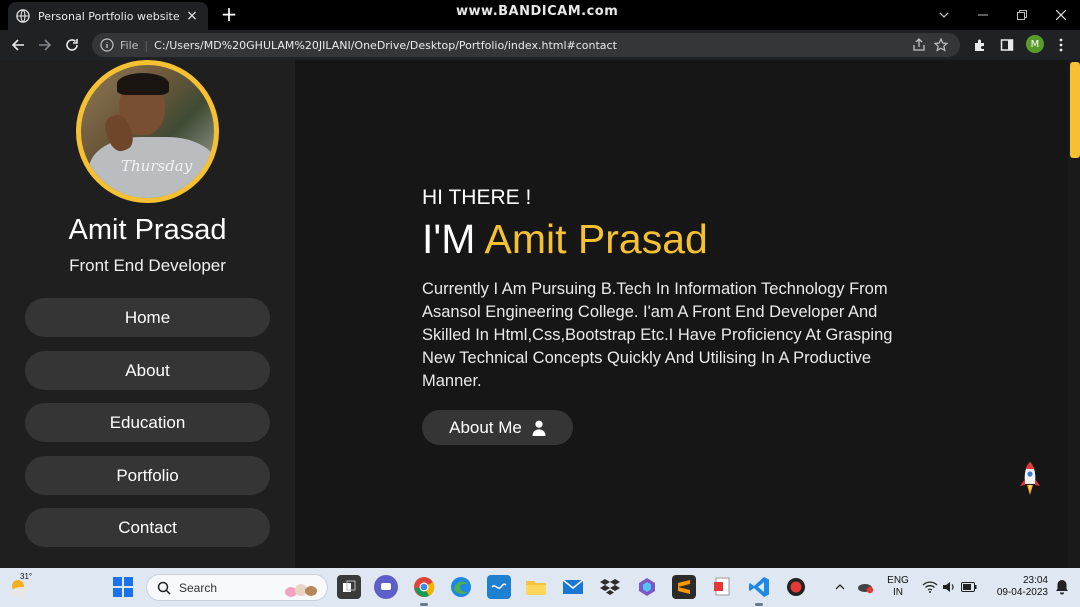 This screenshot has height=607, width=1080. What do you see at coordinates (157, 166) in the screenshot?
I see `photo-signature: Thursday` at bounding box center [157, 166].